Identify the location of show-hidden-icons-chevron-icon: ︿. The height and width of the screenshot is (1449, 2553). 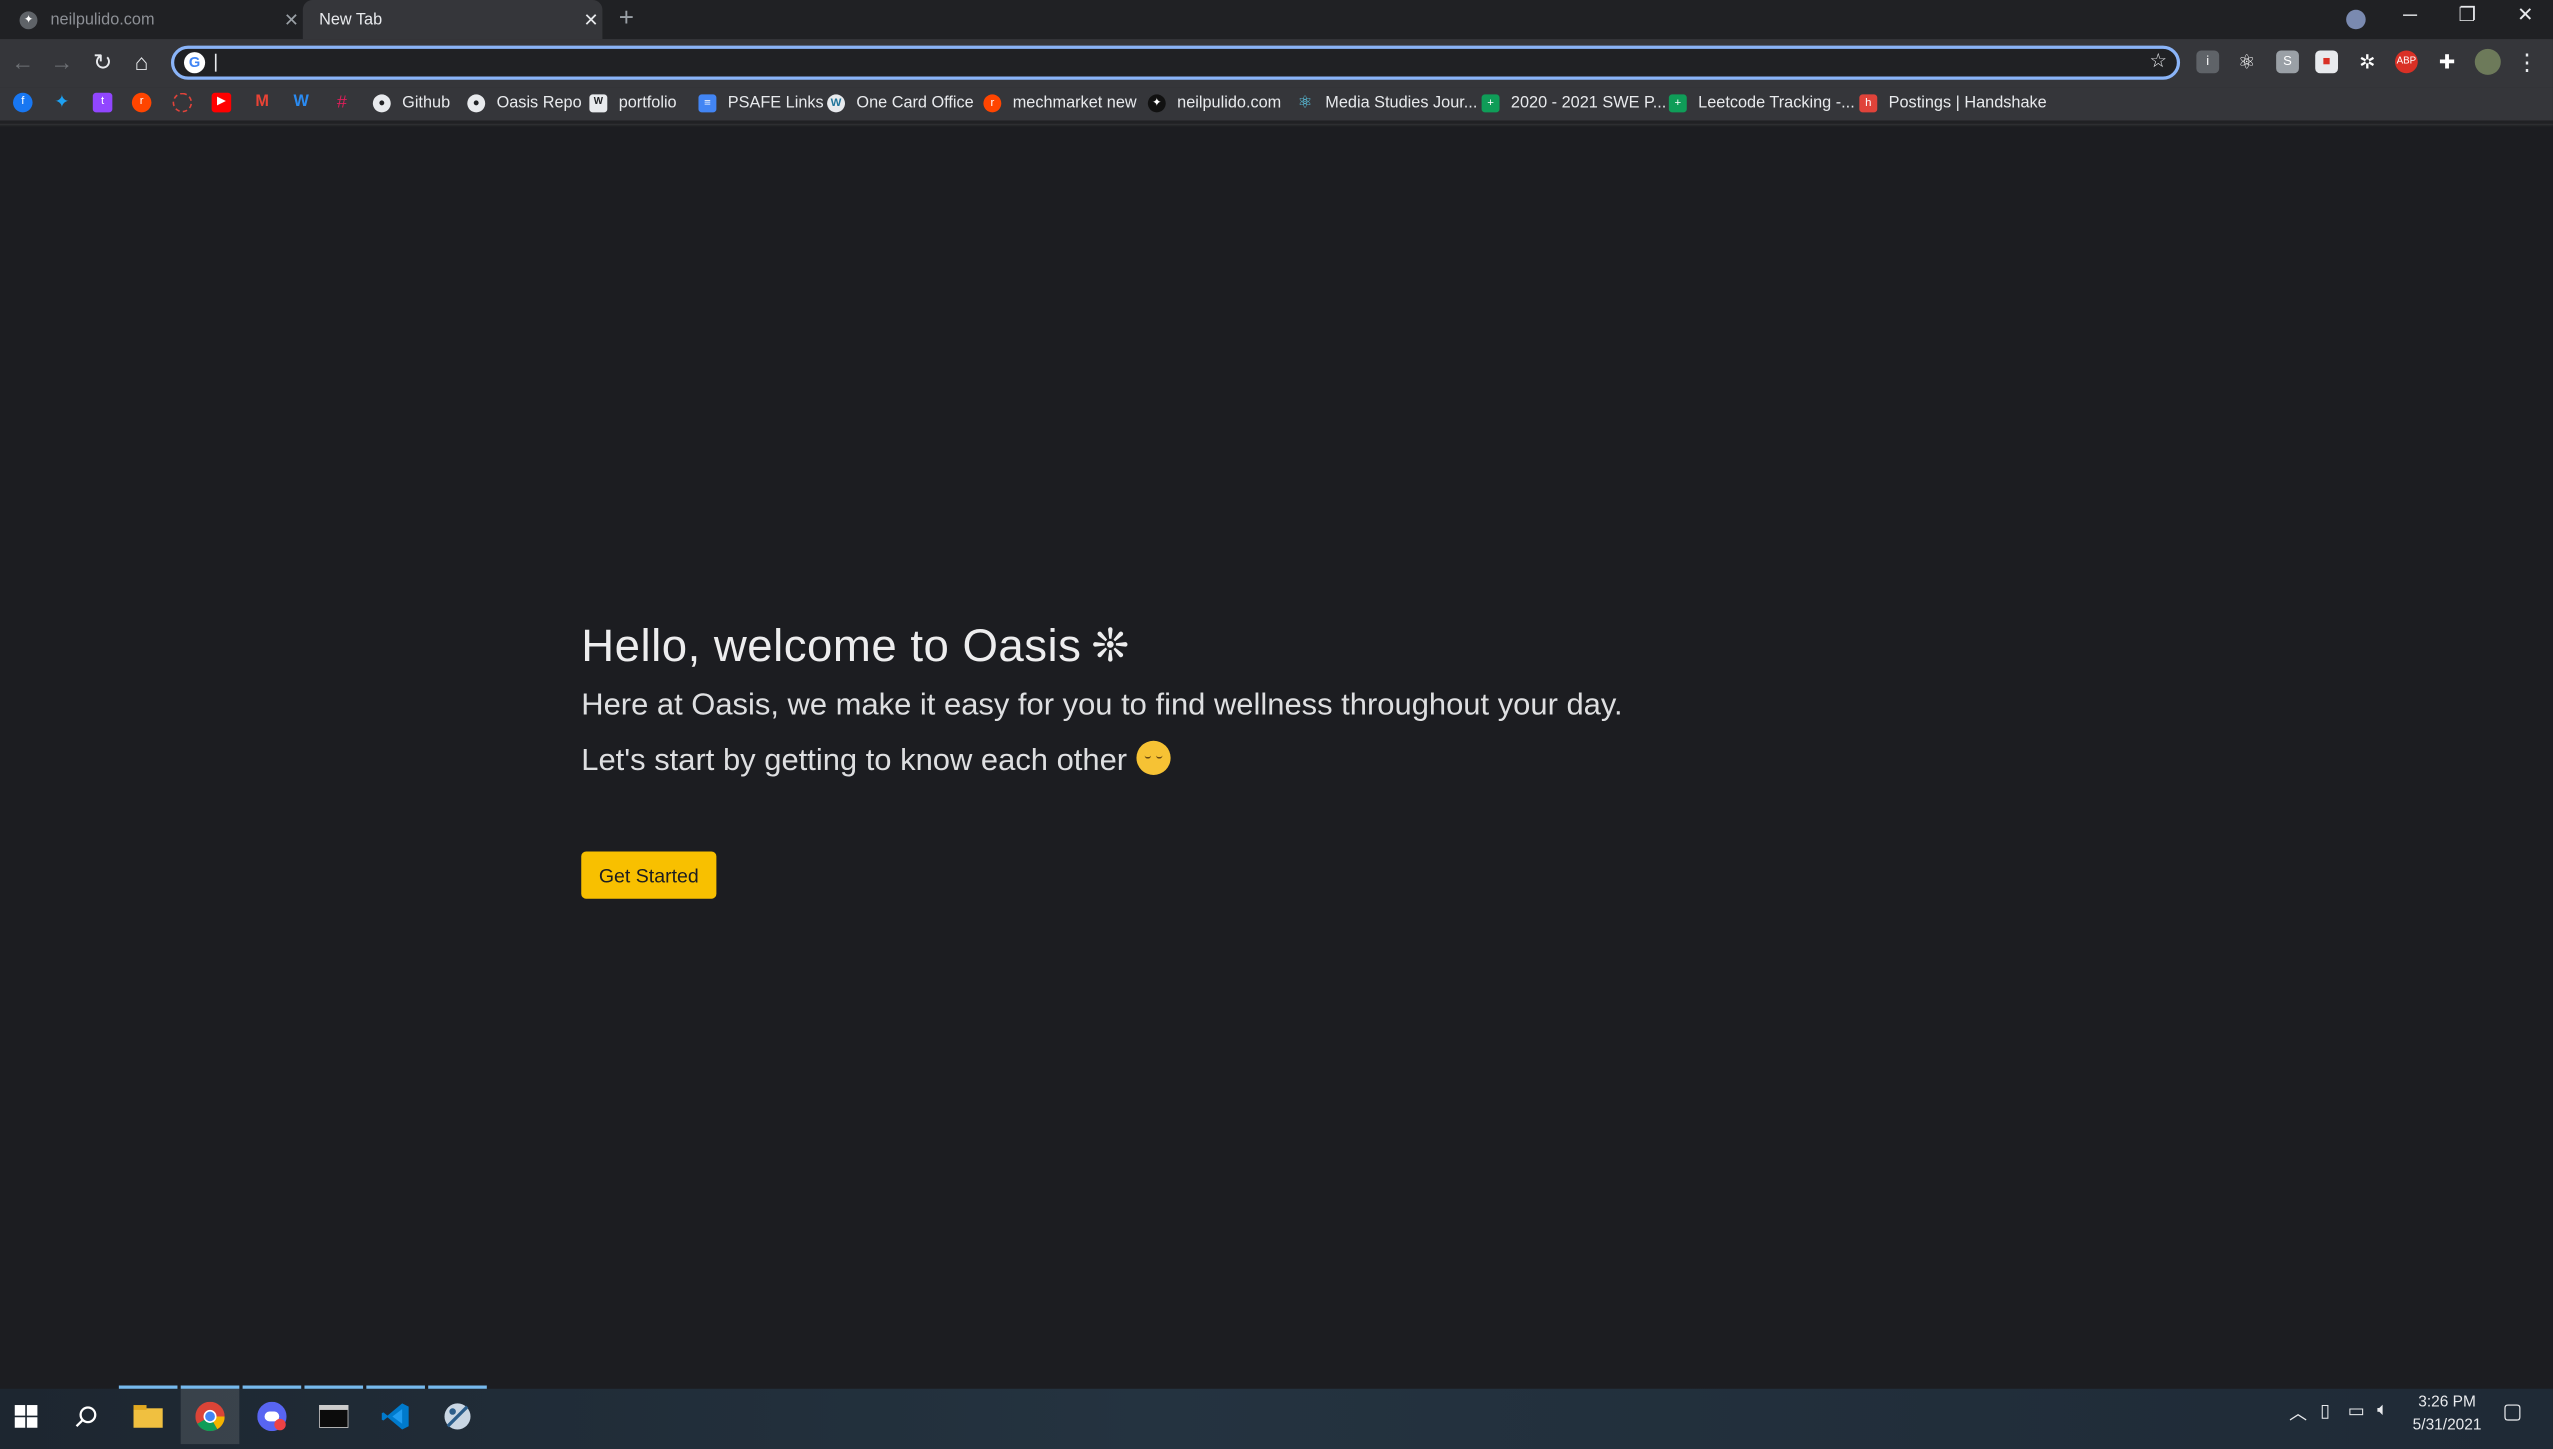
(2298, 1413).